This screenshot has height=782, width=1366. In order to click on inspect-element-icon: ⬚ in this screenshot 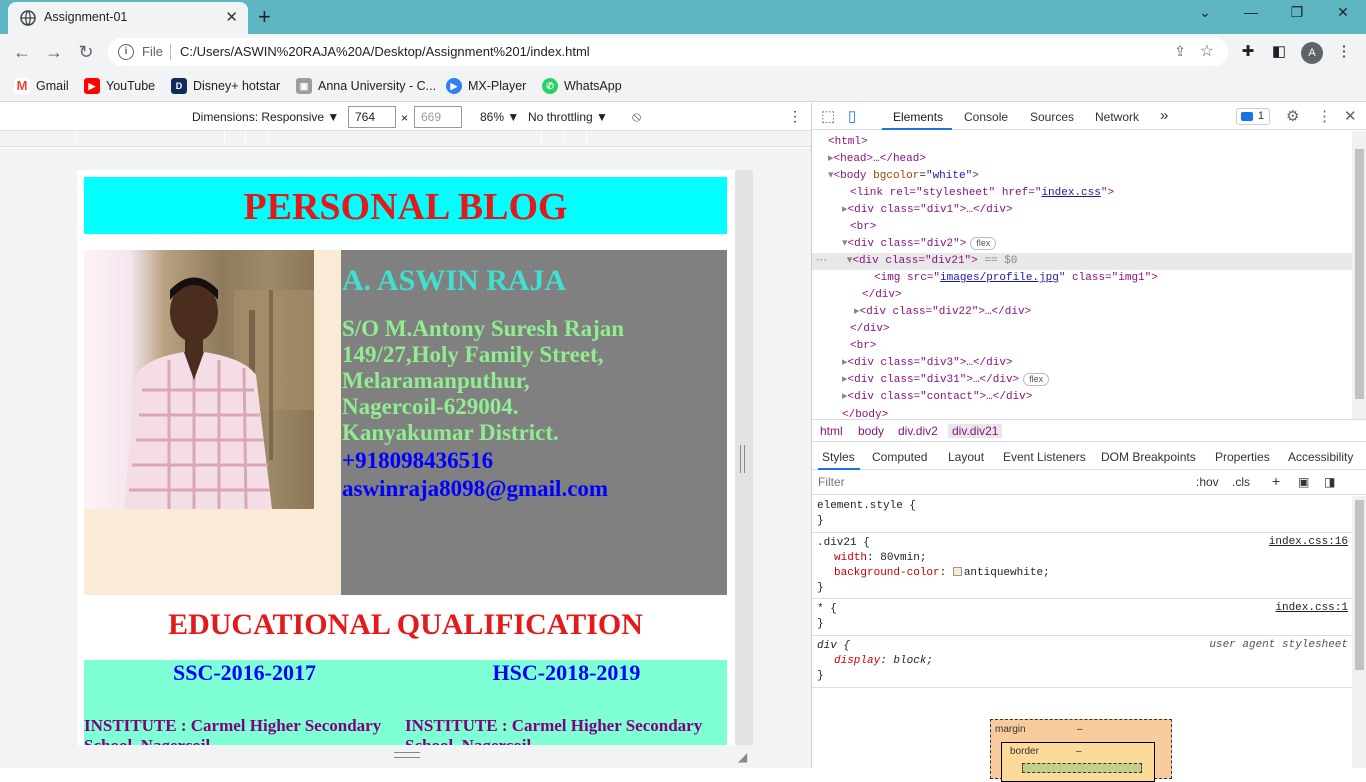, I will do `click(828, 116)`.